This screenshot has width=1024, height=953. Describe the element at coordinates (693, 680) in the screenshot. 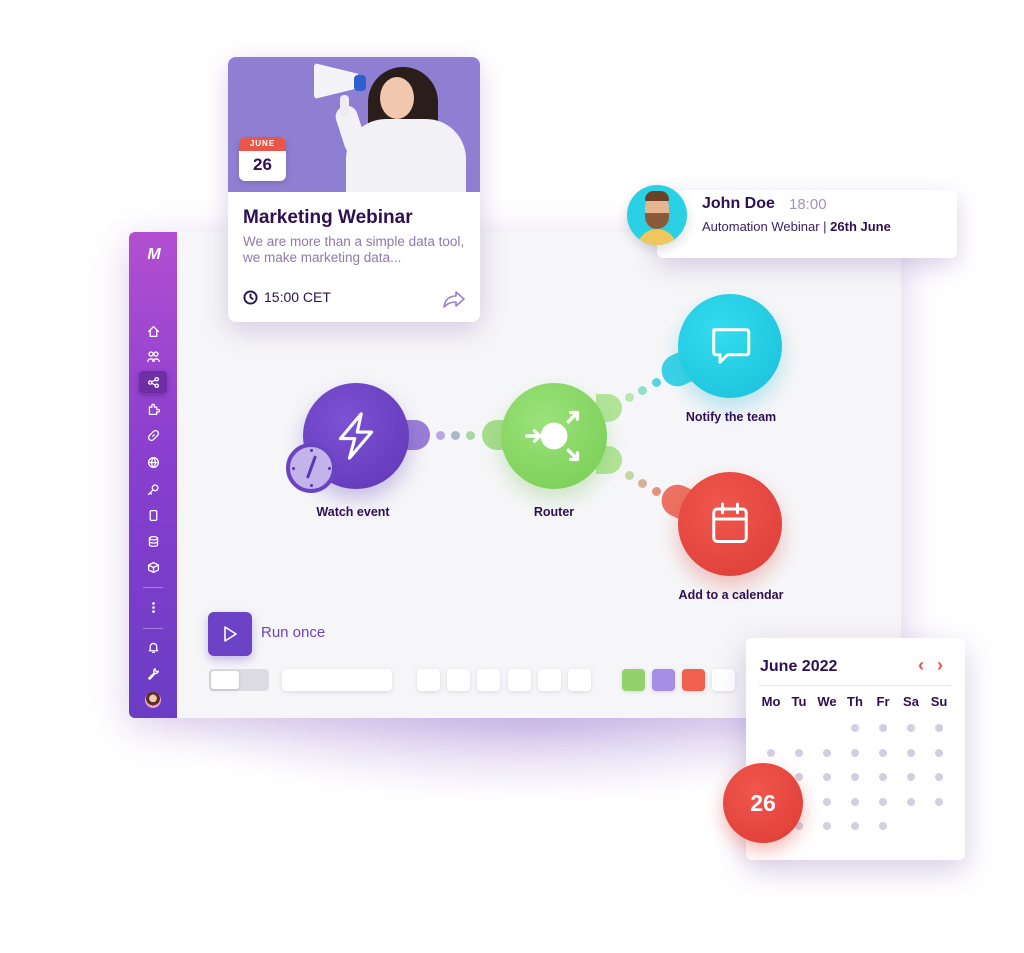

I see `color-swatch-red` at that location.